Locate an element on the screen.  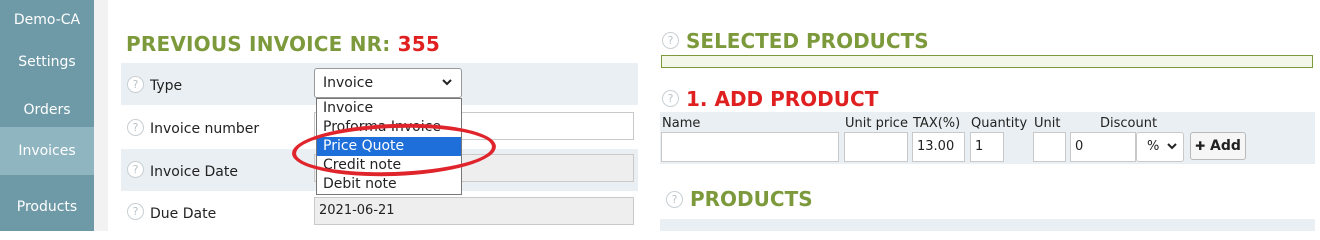
quantity-input: 1 is located at coordinates (987, 147).